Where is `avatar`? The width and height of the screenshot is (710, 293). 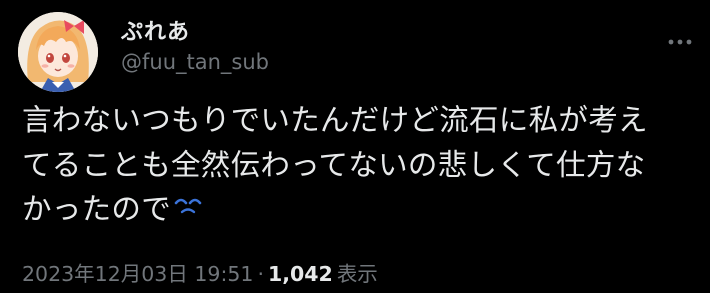 avatar is located at coordinates (58, 52).